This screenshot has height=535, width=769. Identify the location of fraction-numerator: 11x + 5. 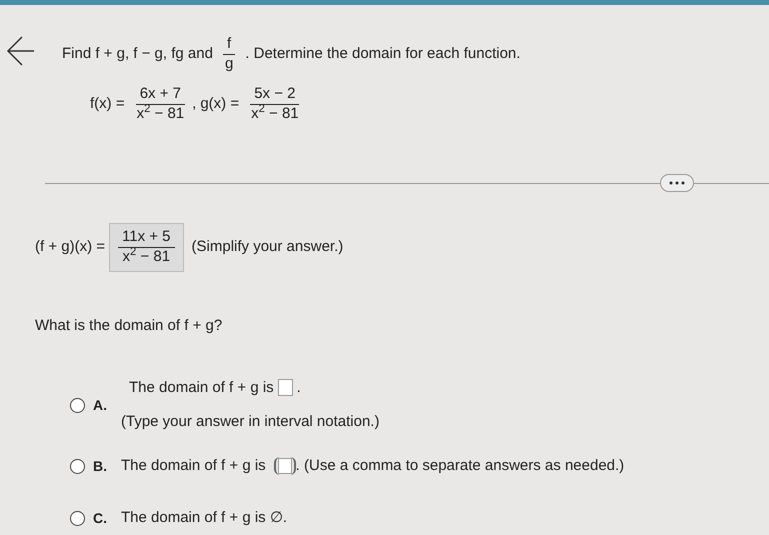
(146, 238).